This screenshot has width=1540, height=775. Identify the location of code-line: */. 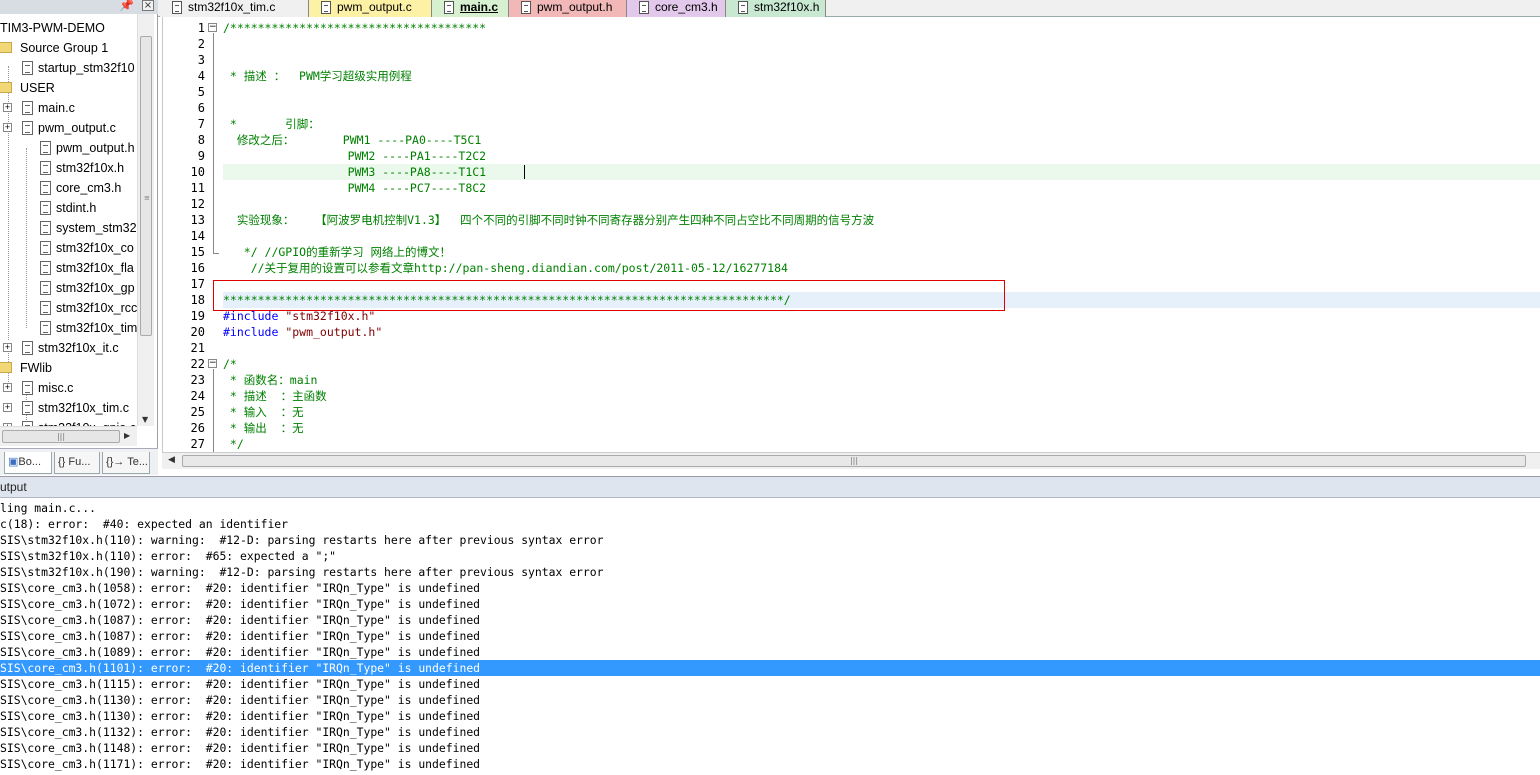
(233, 444).